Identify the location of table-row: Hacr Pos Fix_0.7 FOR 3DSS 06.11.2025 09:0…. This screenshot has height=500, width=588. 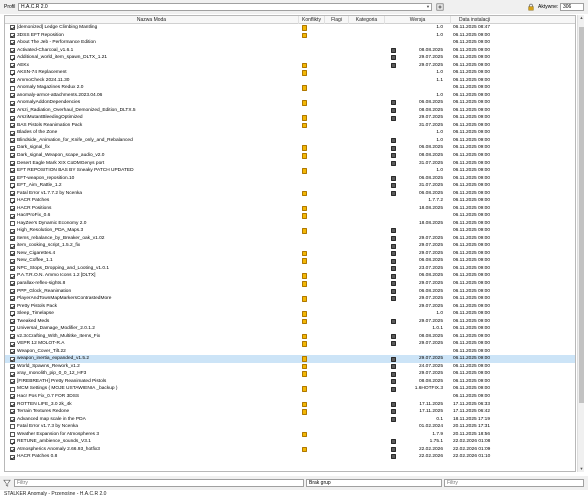
(290, 397).